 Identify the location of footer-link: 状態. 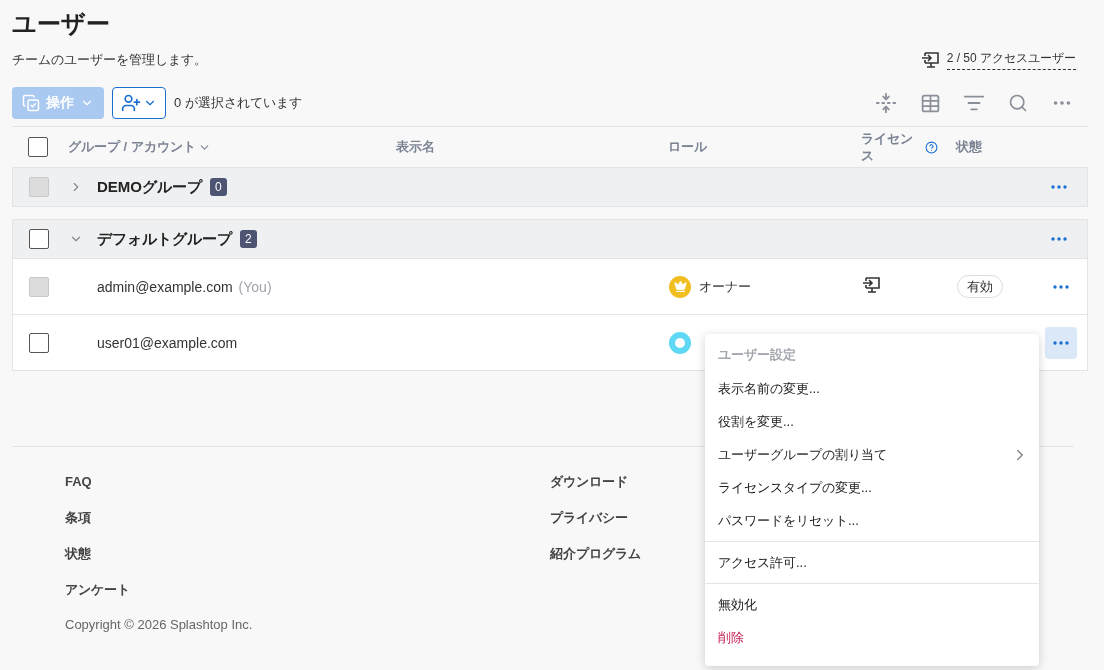
(307, 554).